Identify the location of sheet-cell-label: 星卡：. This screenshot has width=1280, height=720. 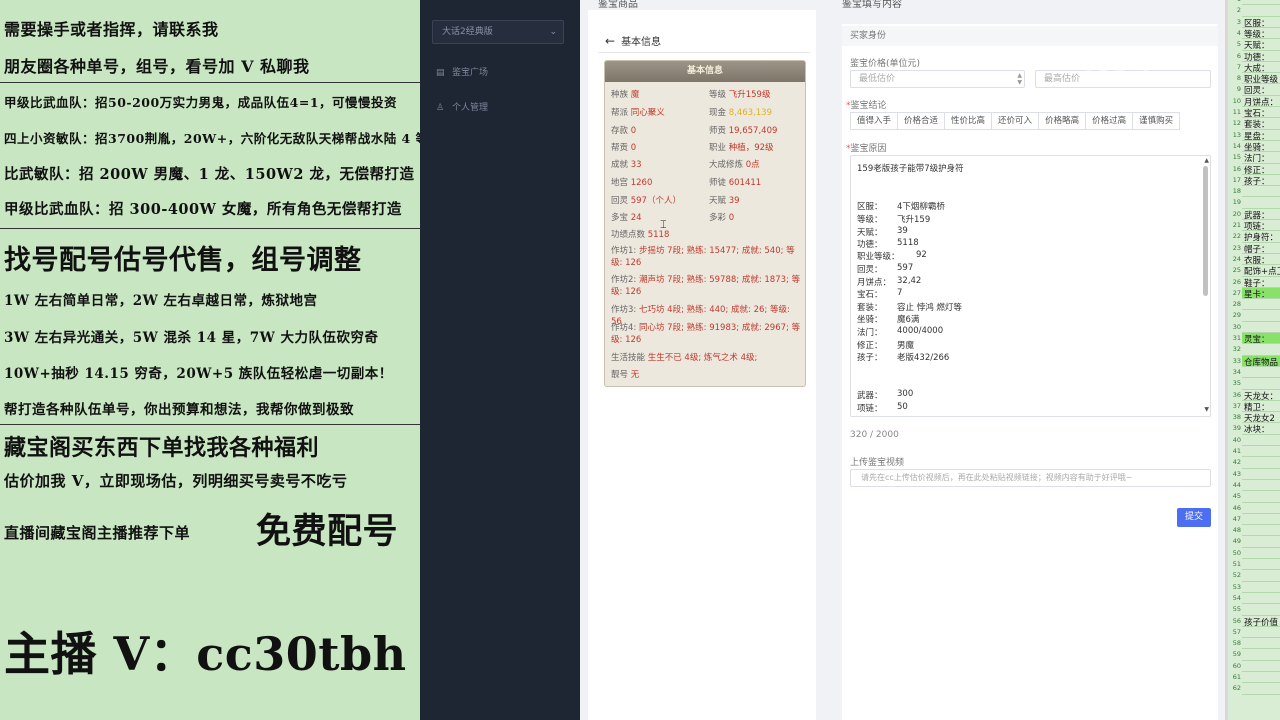
(1257, 294).